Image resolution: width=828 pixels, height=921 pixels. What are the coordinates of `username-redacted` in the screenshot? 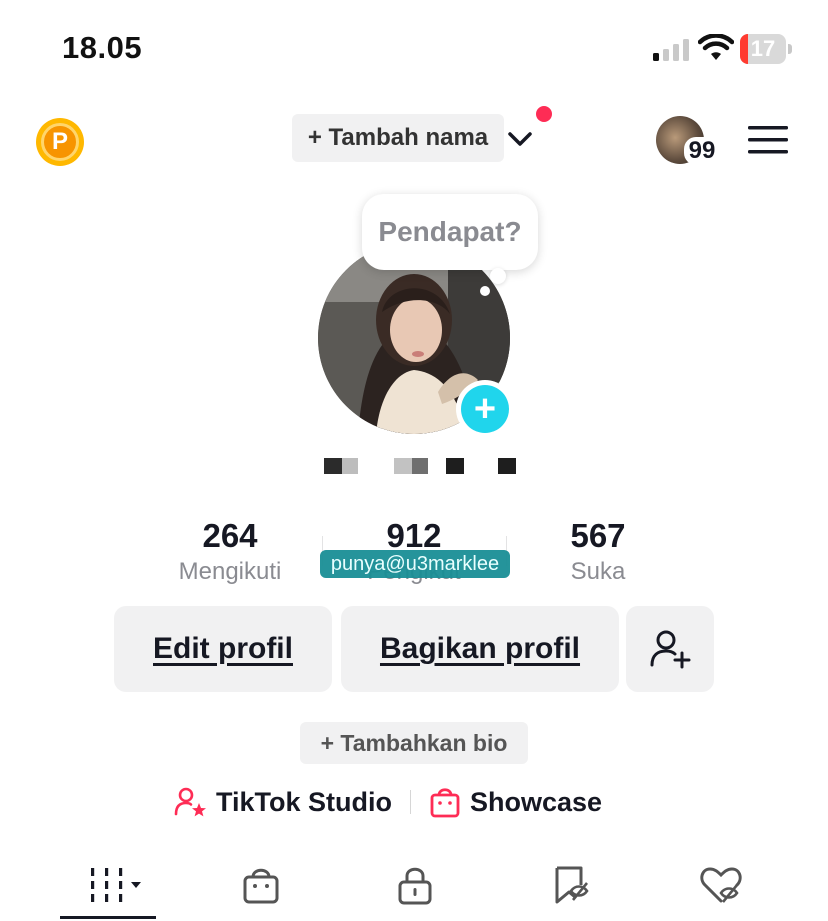 It's located at (424, 466).